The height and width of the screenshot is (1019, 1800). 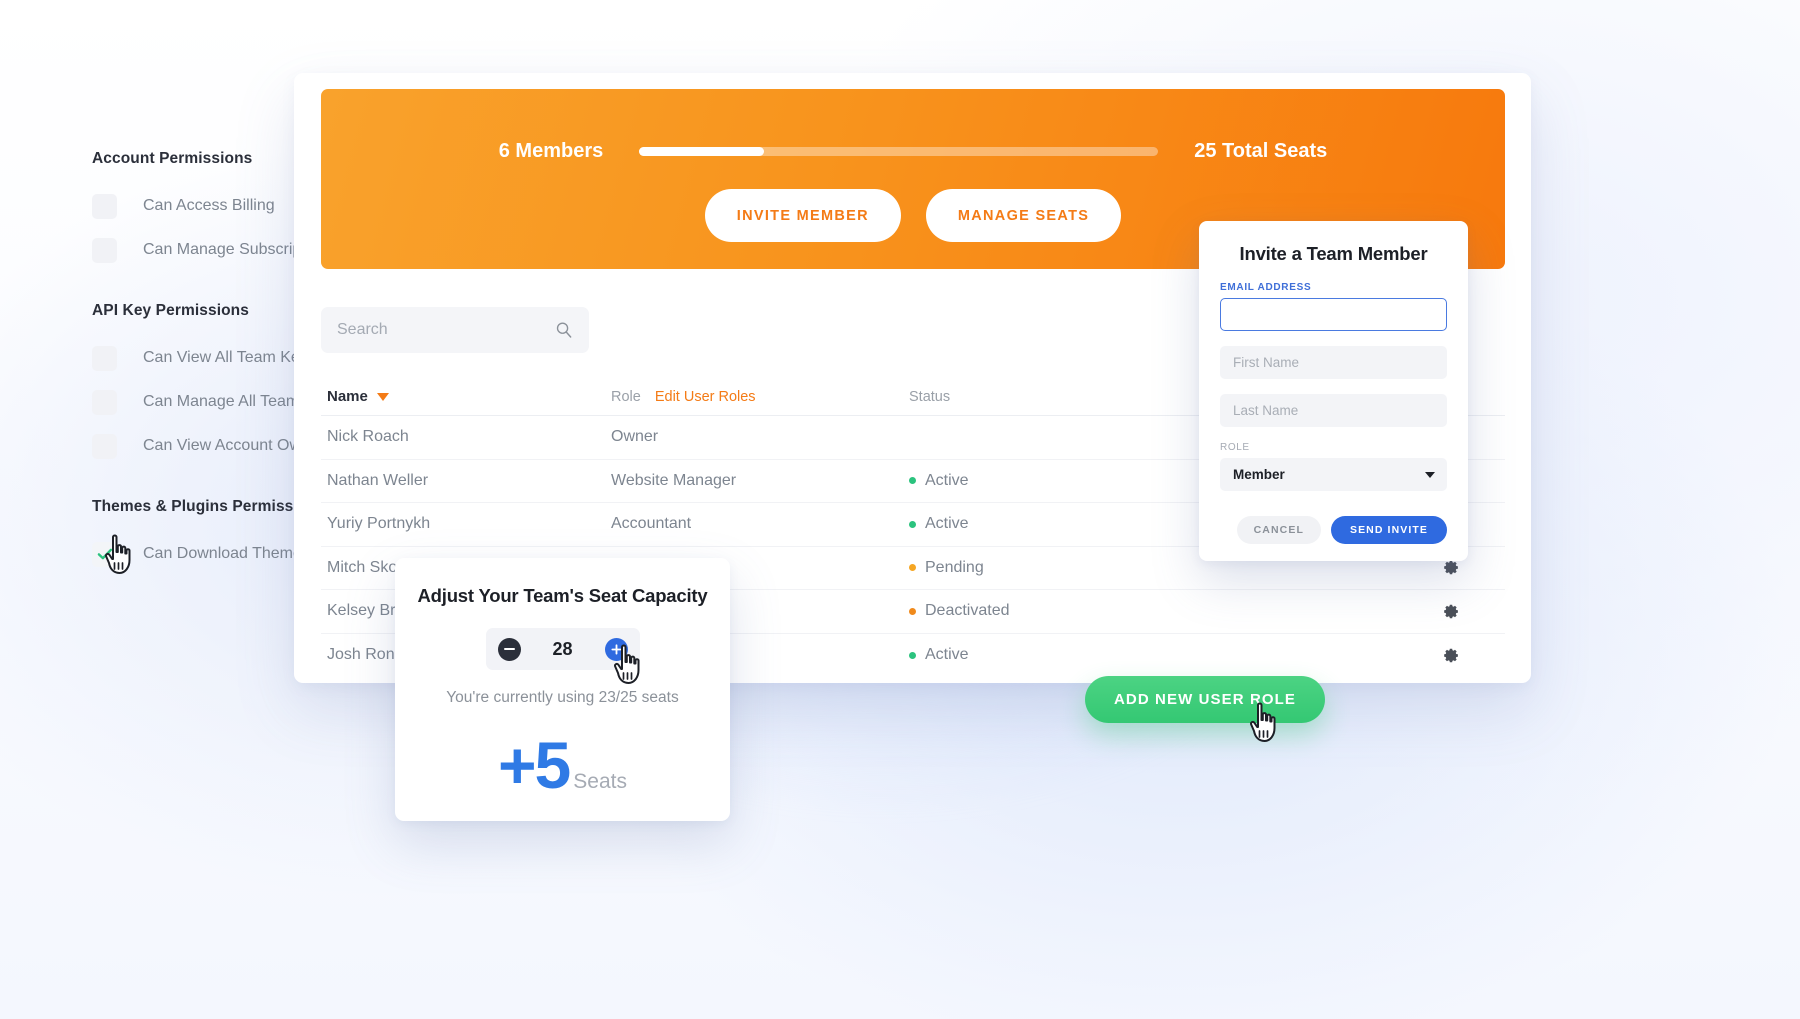 What do you see at coordinates (1333, 314) in the screenshot?
I see `email-field` at bounding box center [1333, 314].